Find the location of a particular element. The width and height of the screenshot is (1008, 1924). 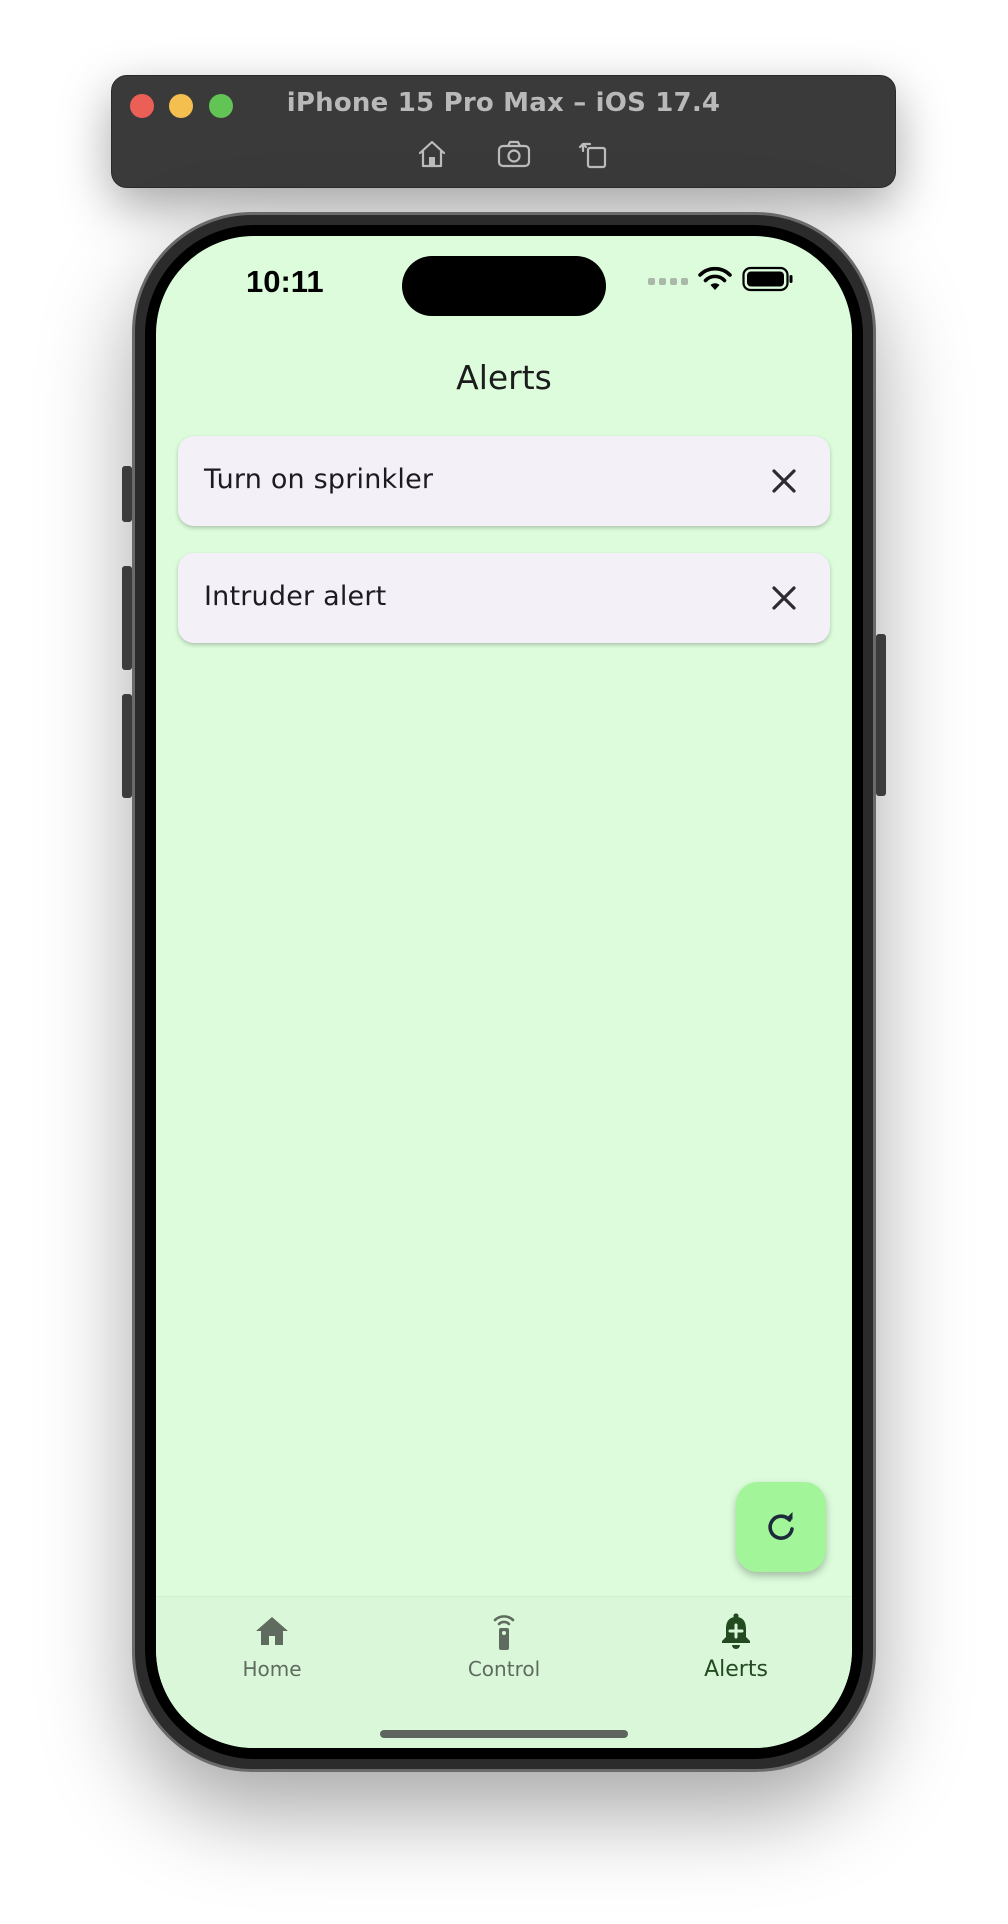

home-indicator is located at coordinates (504, 1734).